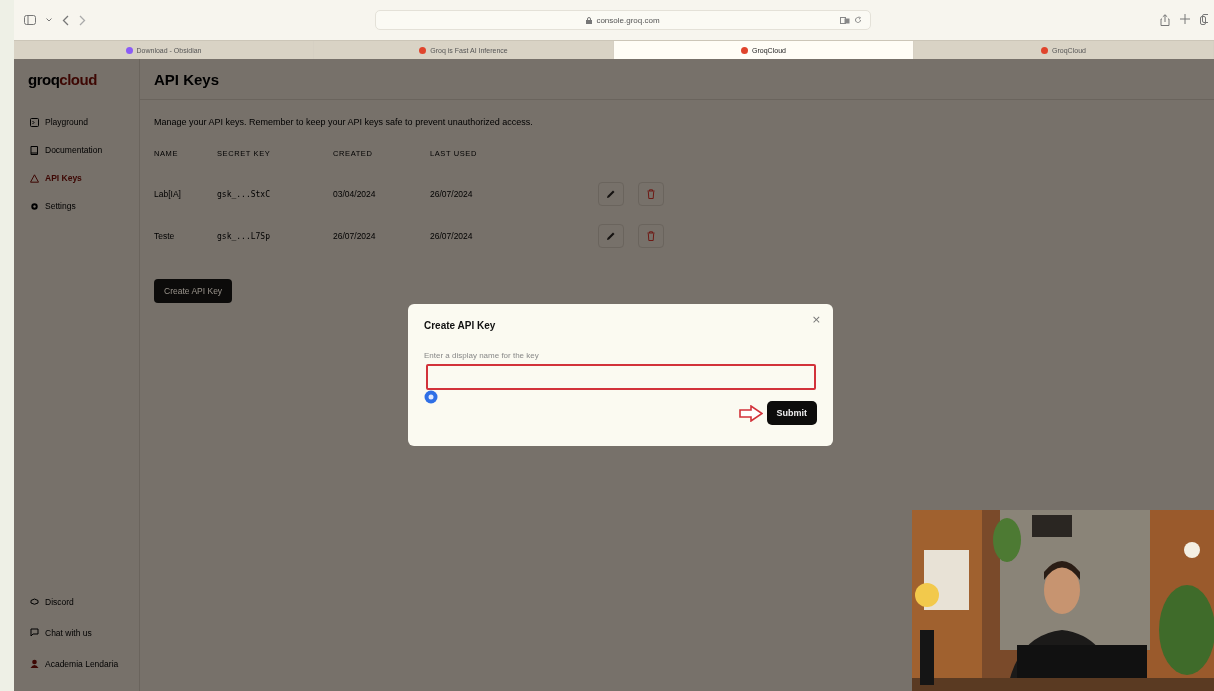 The height and width of the screenshot is (691, 1214). I want to click on address-bar: console.groq.com, so click(623, 20).